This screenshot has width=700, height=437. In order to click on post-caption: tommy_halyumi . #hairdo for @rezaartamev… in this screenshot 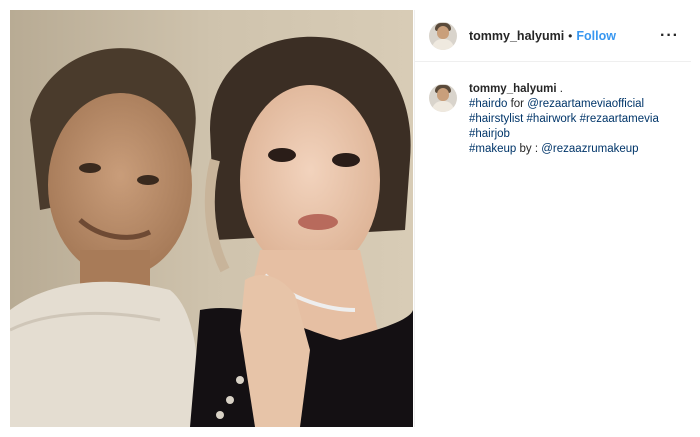, I will do `click(553, 109)`.